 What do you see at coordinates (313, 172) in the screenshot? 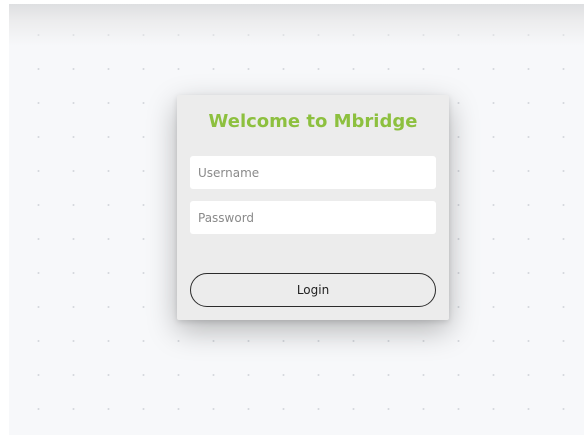
I see `username-input` at bounding box center [313, 172].